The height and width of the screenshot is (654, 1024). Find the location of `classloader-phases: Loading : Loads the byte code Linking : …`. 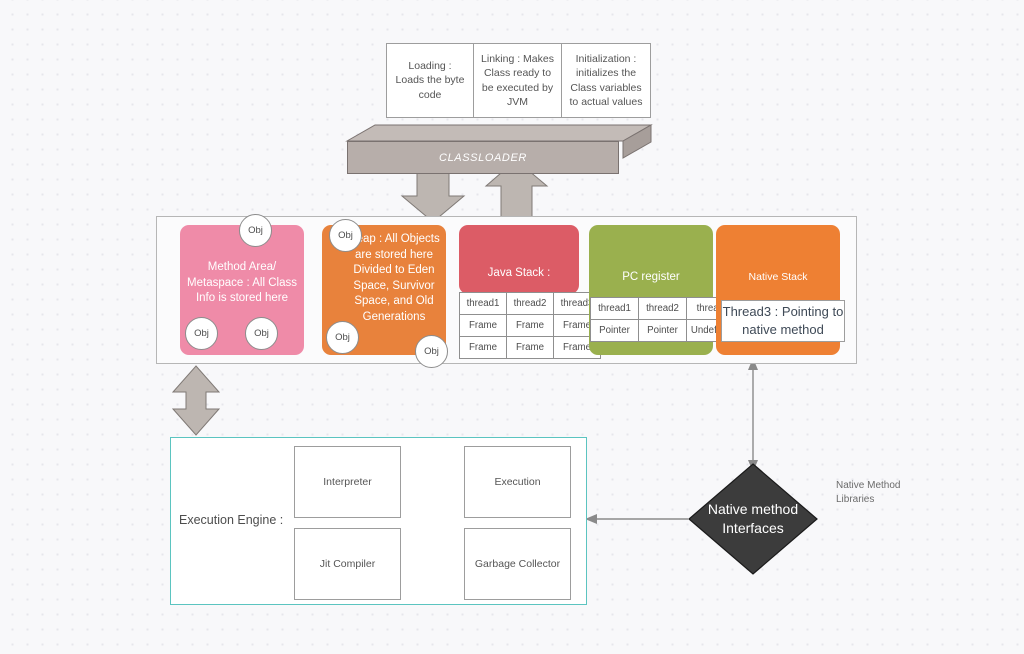

classloader-phases: Loading : Loads the byte code Linking : … is located at coordinates (518, 80).